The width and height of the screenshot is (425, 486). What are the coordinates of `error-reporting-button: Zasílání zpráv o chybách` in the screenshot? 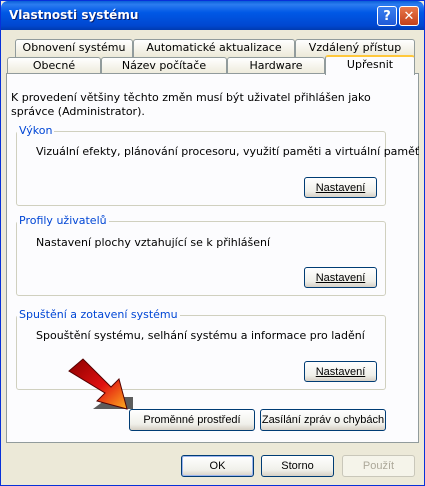 It's located at (323, 420).